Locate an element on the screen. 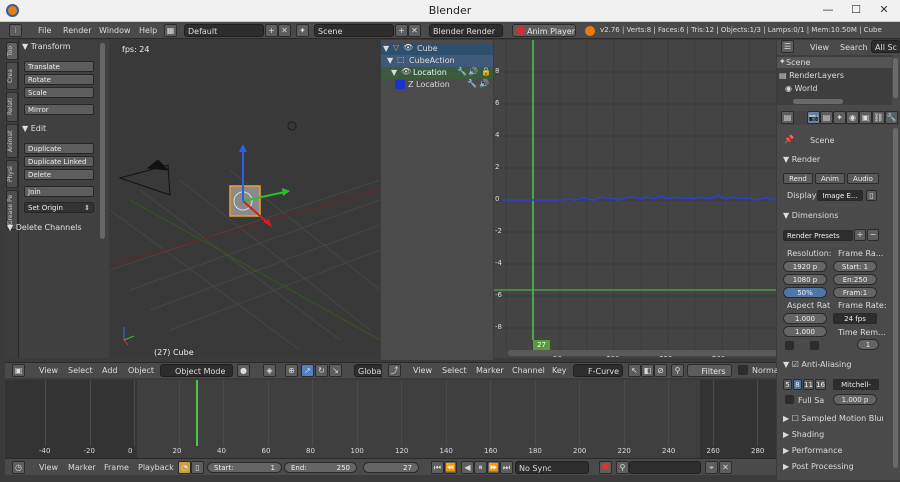 The image size is (900, 482). outliner-row-world: ◉ World is located at coordinates (801, 88).